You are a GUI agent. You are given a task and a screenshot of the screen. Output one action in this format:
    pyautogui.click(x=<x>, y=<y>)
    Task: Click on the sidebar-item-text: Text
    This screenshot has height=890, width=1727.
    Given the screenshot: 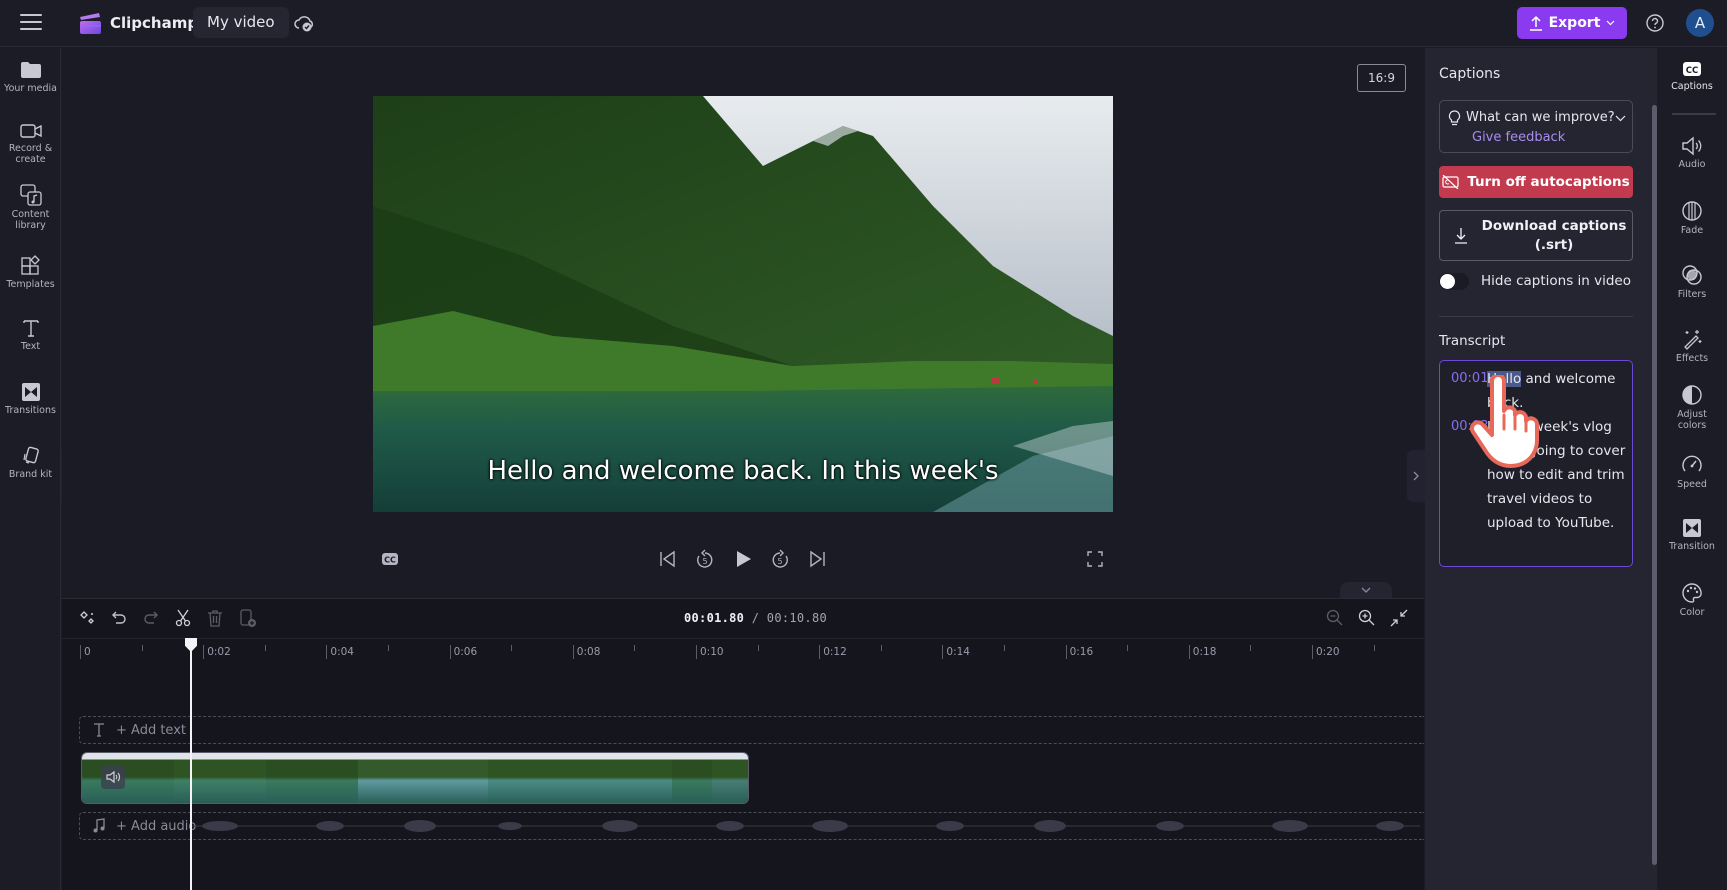 What is the action you would take?
    pyautogui.click(x=30, y=335)
    